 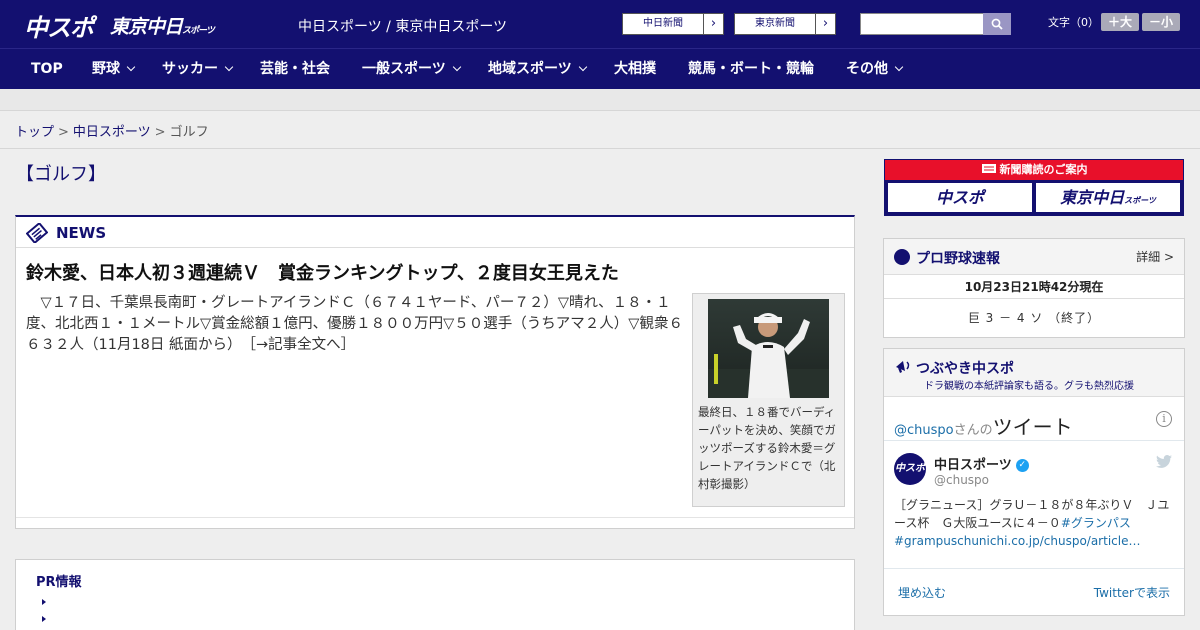 I want to click on twitter-footer: 埋め込む Twitterで表示, so click(x=1034, y=591).